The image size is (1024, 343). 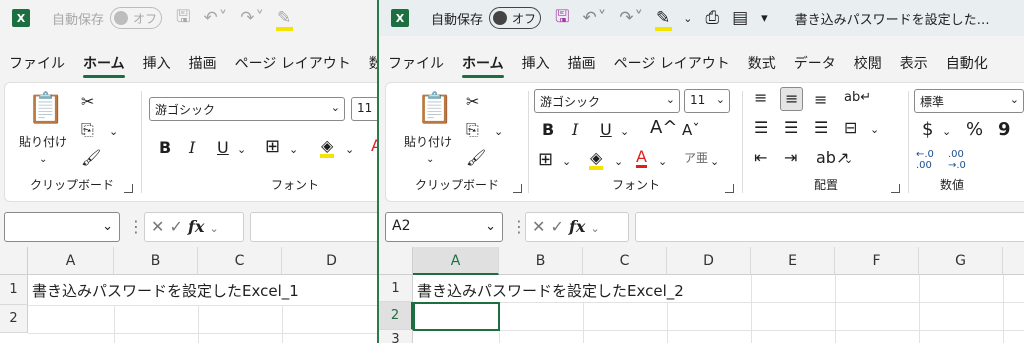 I want to click on tab-view: 表示, so click(x=914, y=64).